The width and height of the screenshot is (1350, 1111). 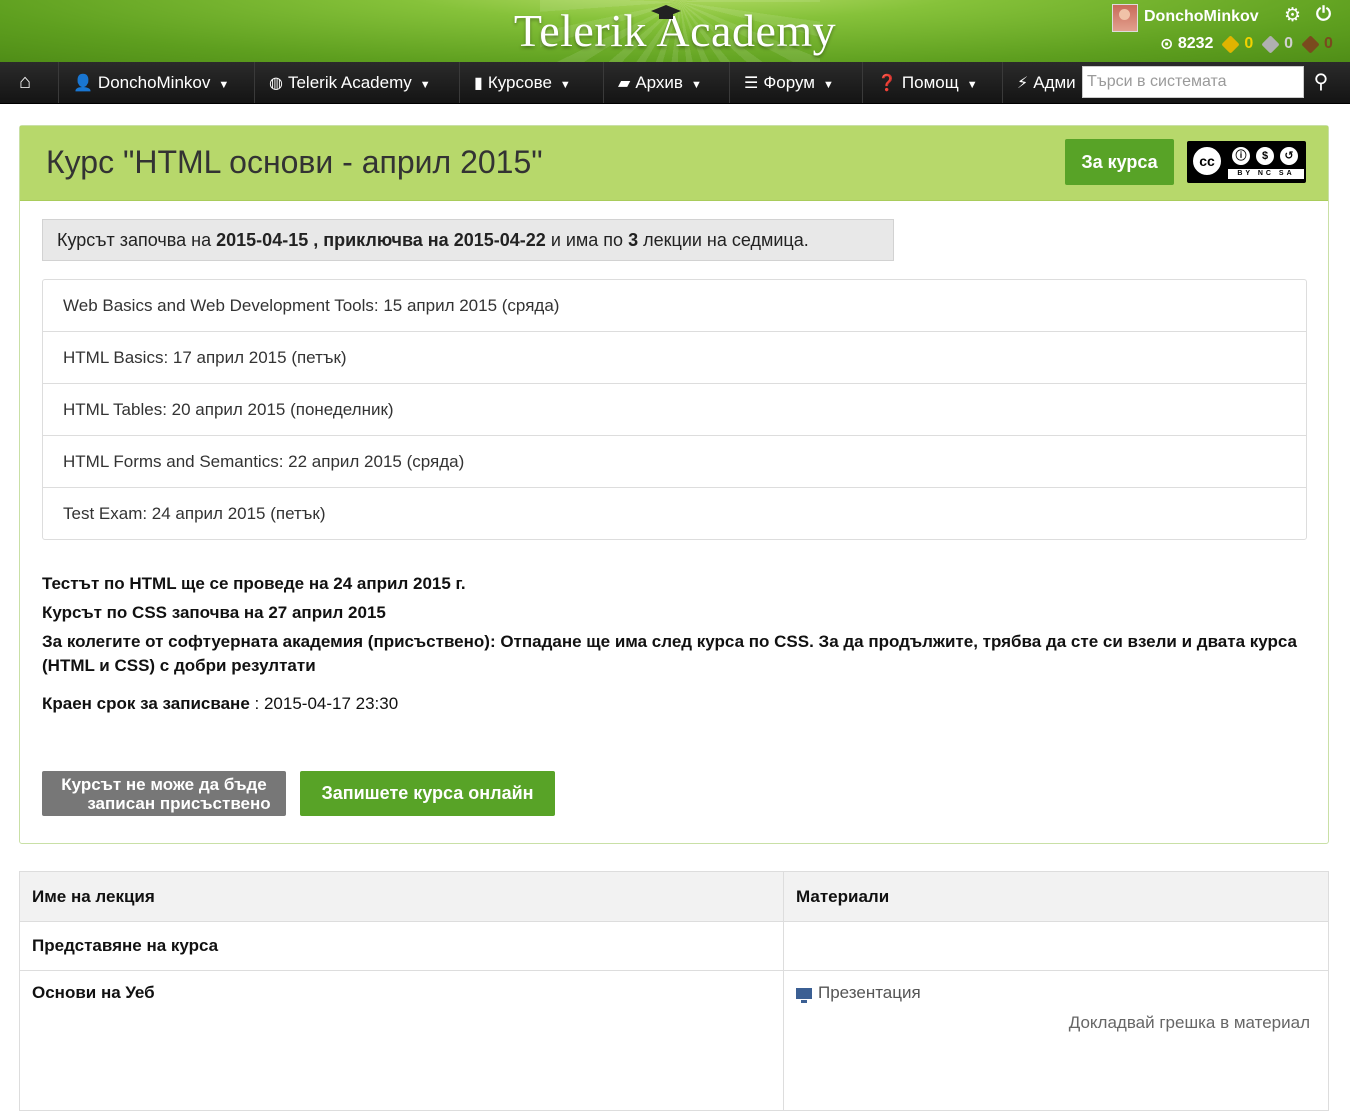 I want to click on list-item: HTML Tables: 20 април 2015 (понеделник), so click(x=674, y=410).